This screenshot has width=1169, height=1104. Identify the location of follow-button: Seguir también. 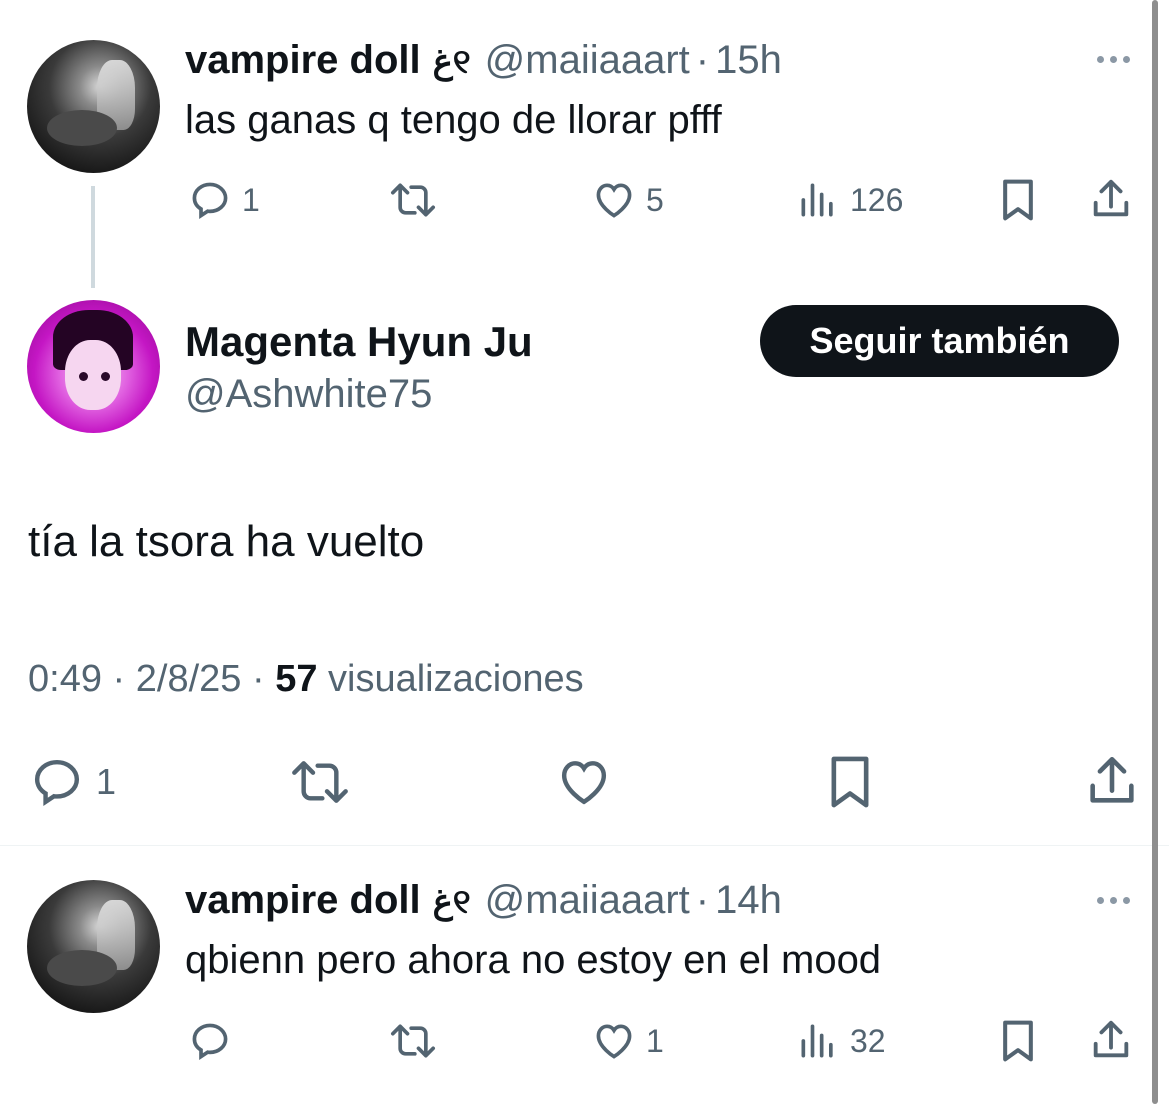
(939, 341).